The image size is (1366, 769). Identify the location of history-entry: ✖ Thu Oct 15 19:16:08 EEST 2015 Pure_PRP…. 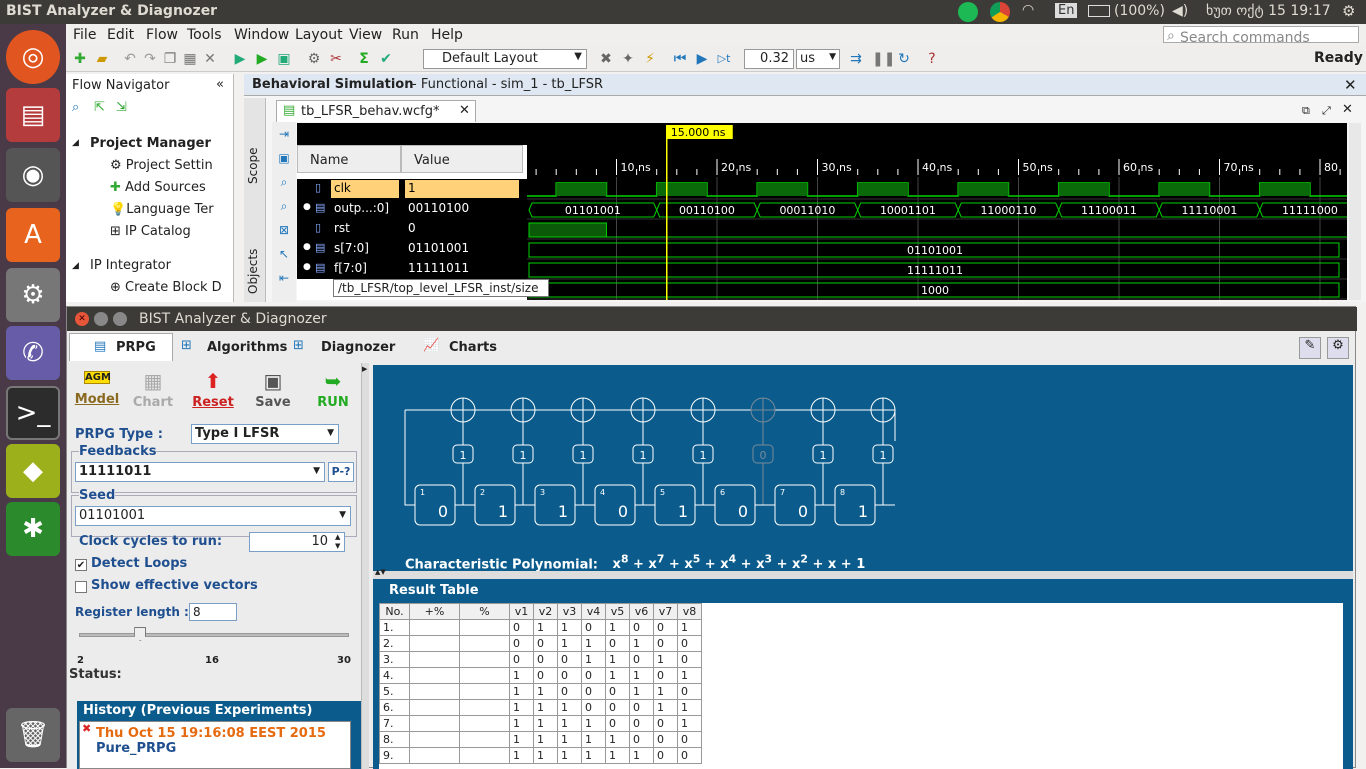
(215, 745).